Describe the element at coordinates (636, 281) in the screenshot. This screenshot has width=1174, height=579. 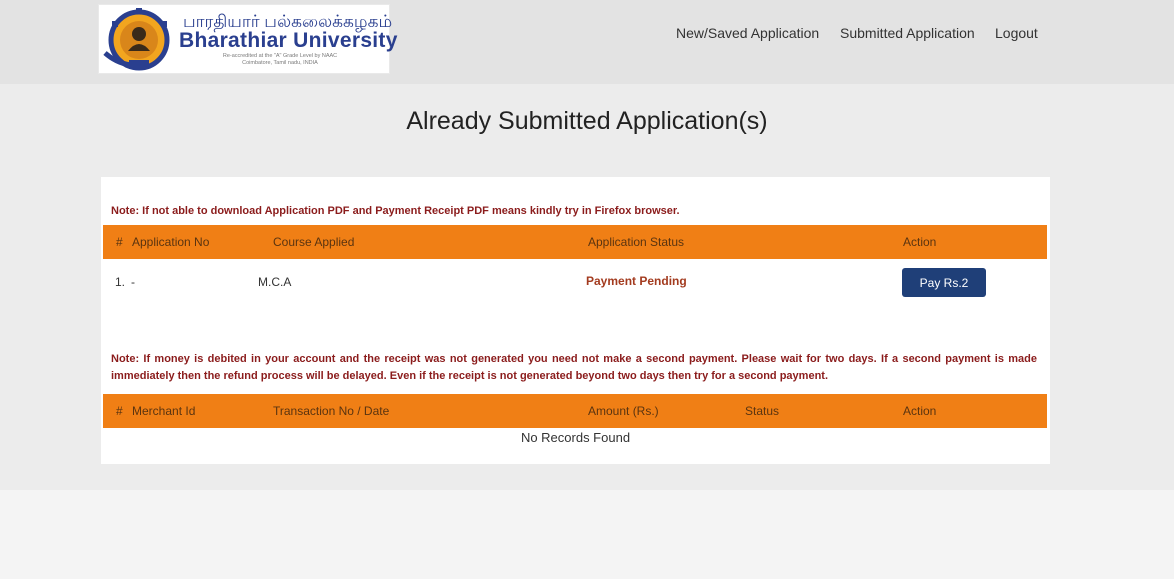
I see `status-badge: Payment Pending` at that location.